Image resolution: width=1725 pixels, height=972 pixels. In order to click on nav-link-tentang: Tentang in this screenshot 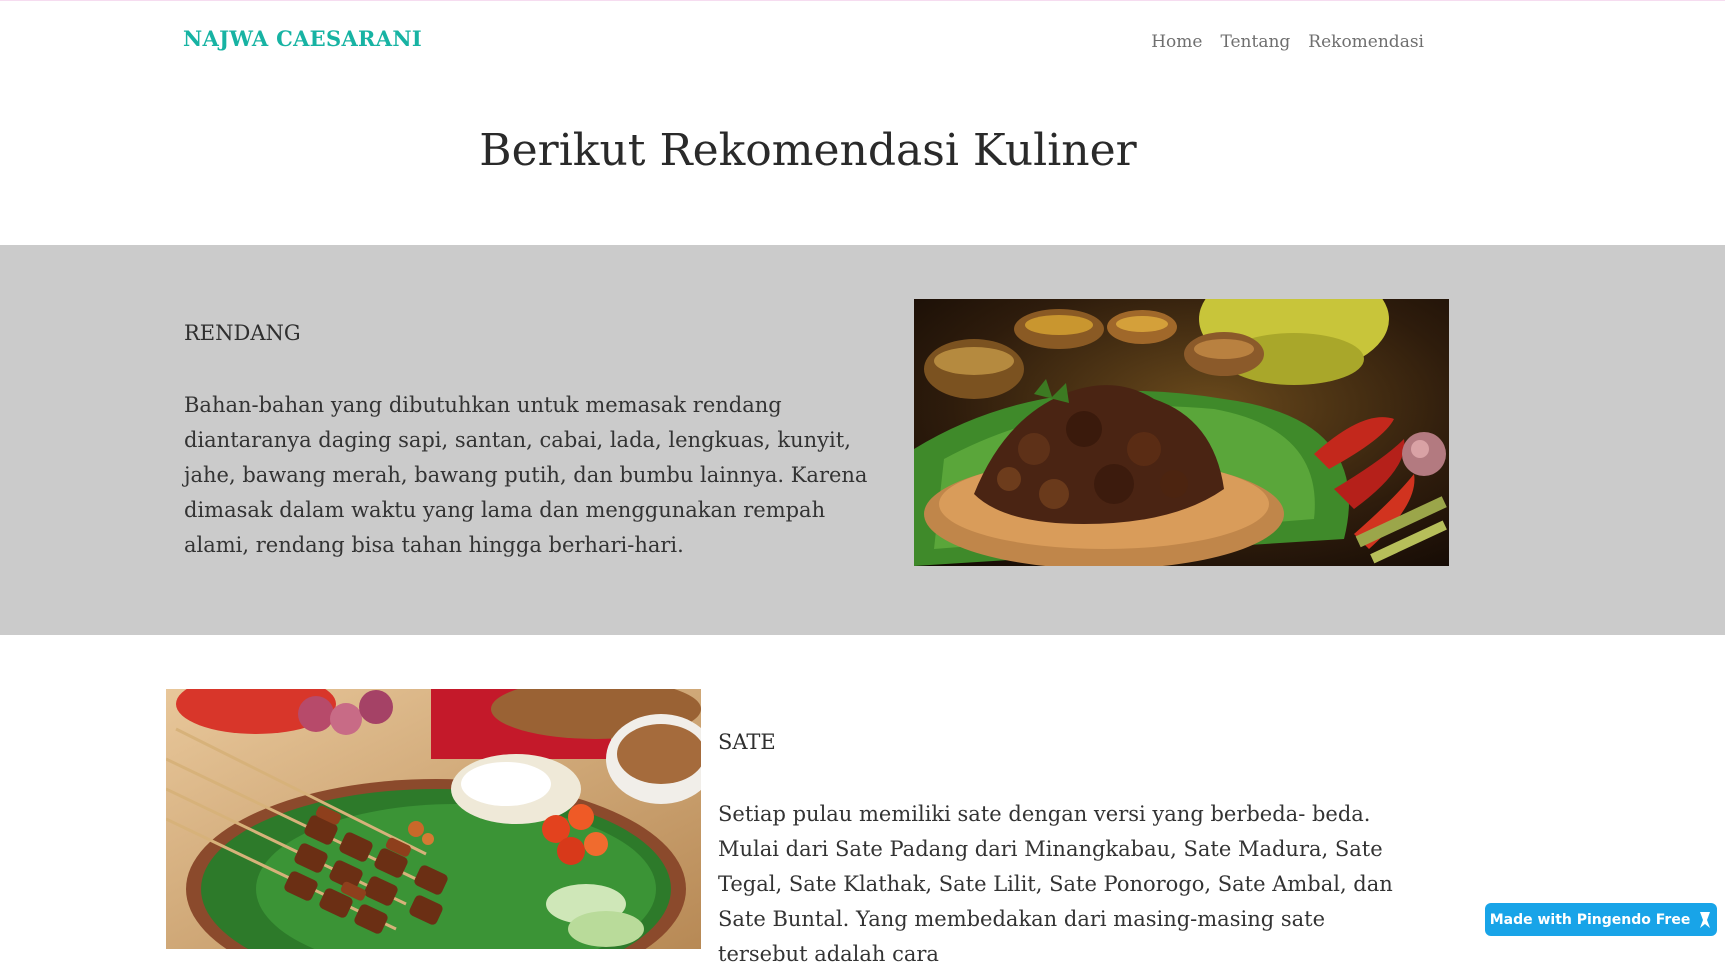, I will do `click(1255, 42)`.